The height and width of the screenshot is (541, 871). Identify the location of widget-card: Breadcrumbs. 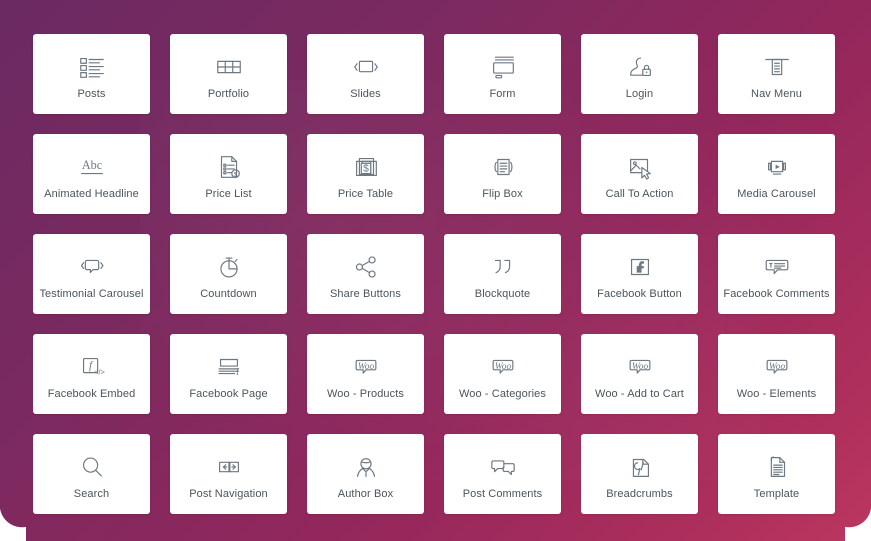
(639, 474).